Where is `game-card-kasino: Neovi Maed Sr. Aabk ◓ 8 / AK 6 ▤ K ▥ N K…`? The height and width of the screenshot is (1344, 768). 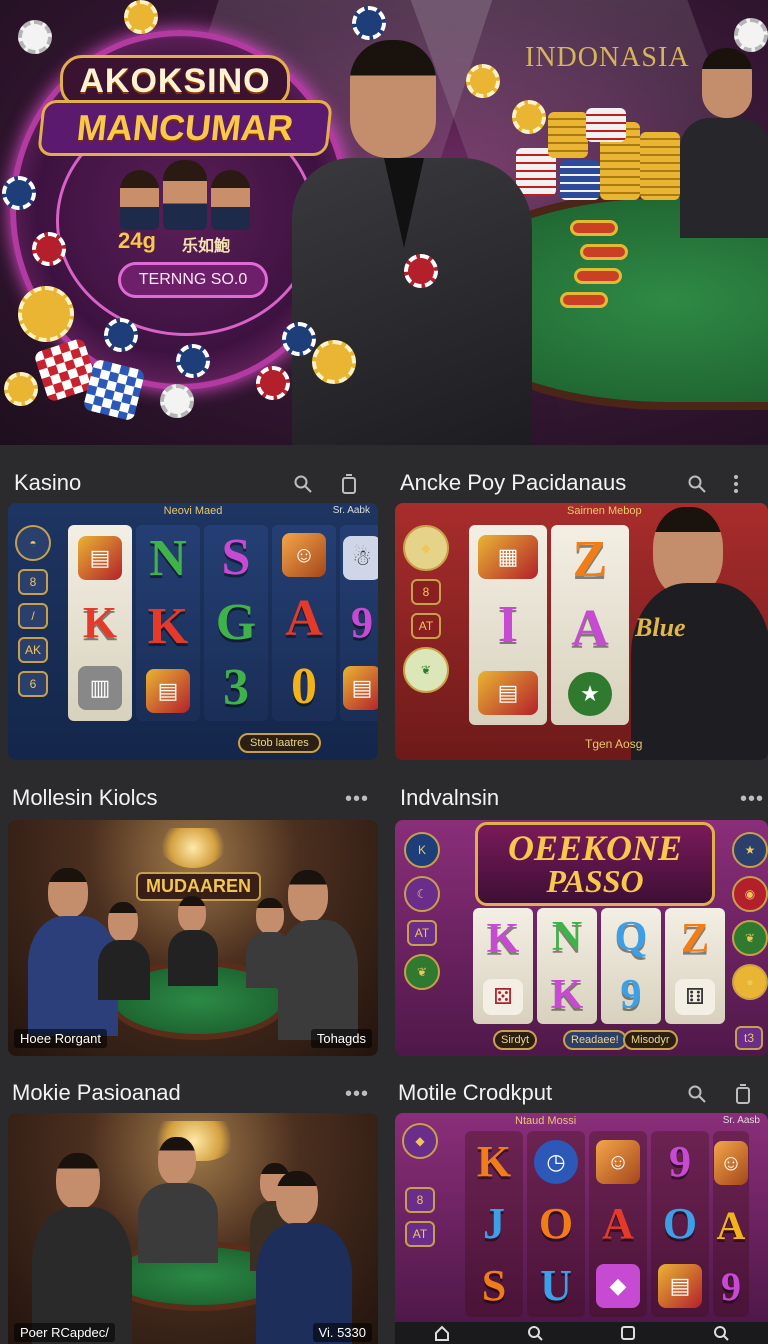
game-card-kasino: Neovi Maed Sr. Aabk ◓ 8 / AK 6 ▤ K ▥ N K… is located at coordinates (193, 631).